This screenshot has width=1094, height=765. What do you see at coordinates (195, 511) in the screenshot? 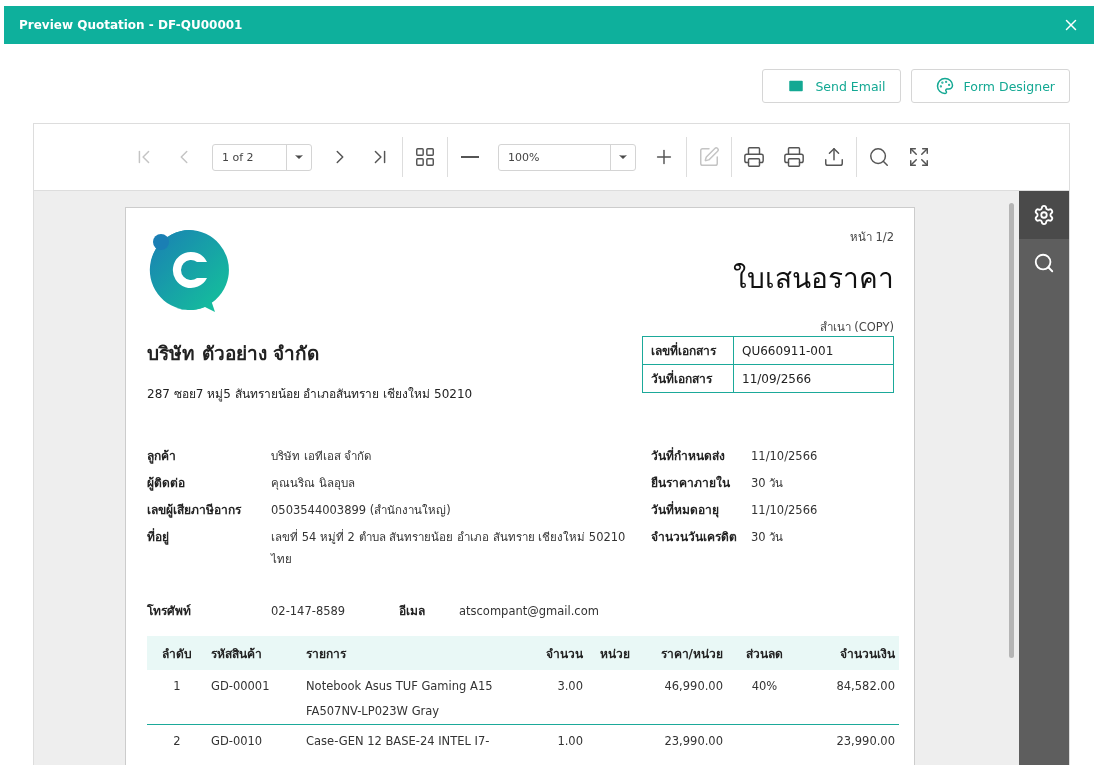
I see `field-label: เลขผู้เสียภาษีอากร` at bounding box center [195, 511].